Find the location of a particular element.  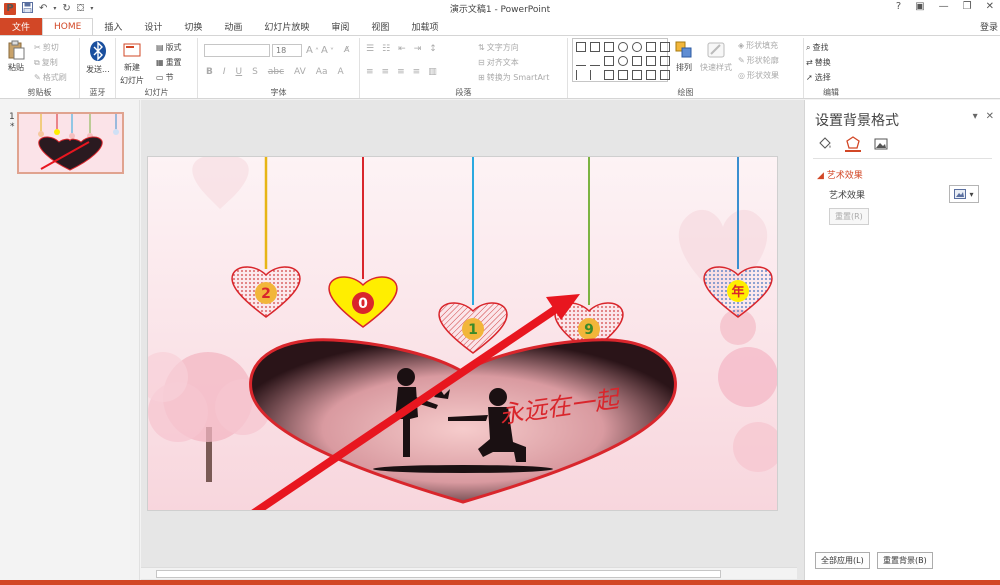

smartart-button: ⊞ 转换为 SmartArt is located at coordinates (513, 77).